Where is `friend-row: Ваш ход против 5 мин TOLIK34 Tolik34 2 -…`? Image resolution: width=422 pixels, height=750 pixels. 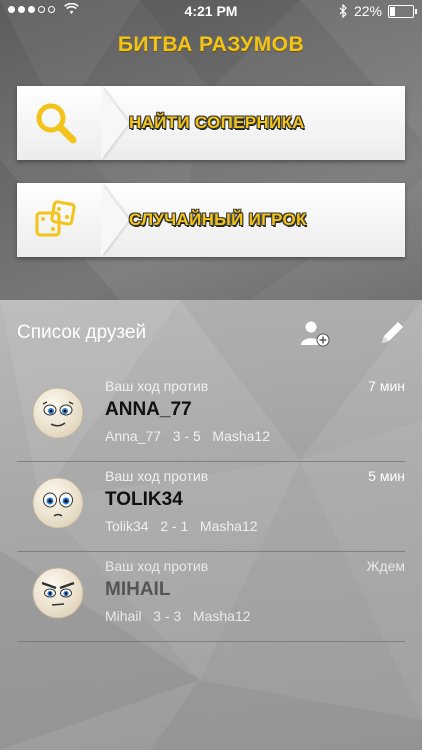 friend-row: Ваш ход против 5 мин TOLIK34 Tolik34 2 -… is located at coordinates (211, 507).